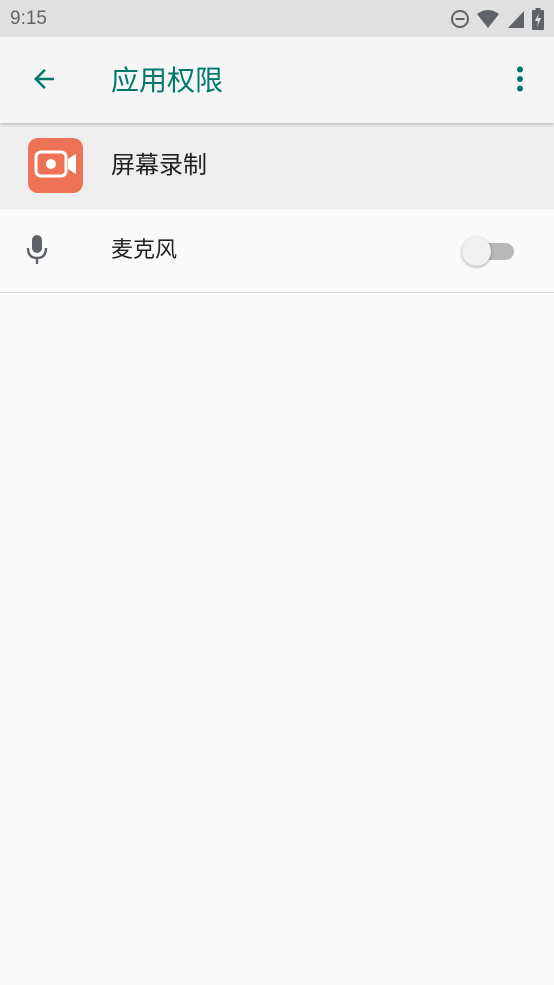 This screenshot has width=554, height=985. I want to click on overflow-menu-button, so click(520, 81).